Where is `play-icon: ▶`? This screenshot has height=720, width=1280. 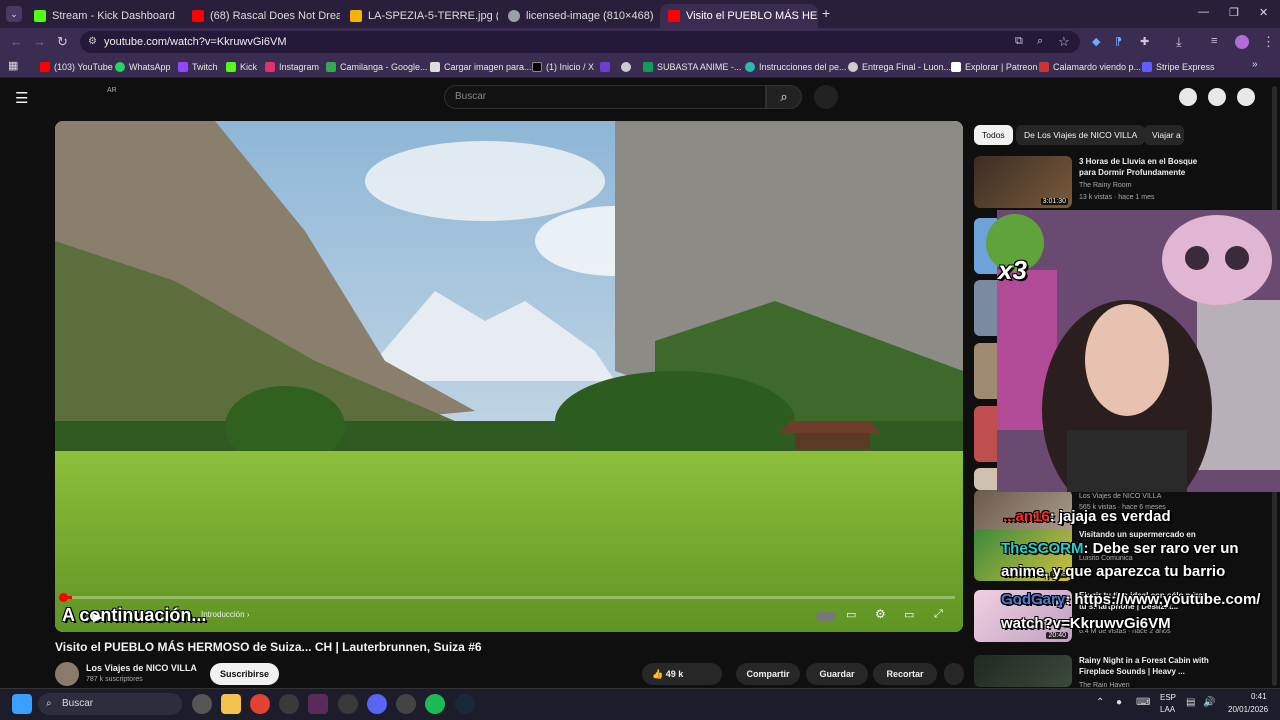
play-icon: ▶ is located at coordinates (97, 617).